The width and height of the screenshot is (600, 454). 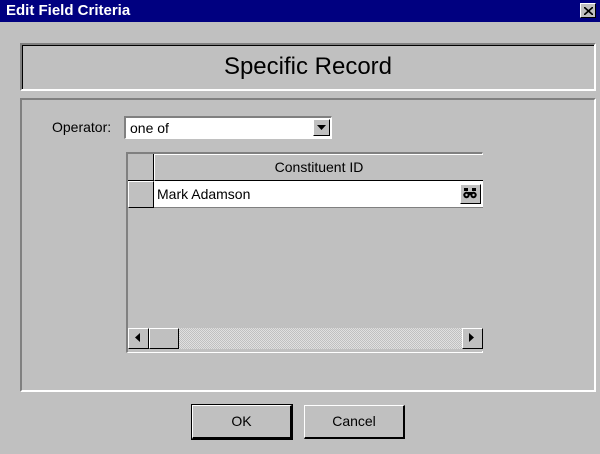 I want to click on chevron-down-icon, so click(x=321, y=127).